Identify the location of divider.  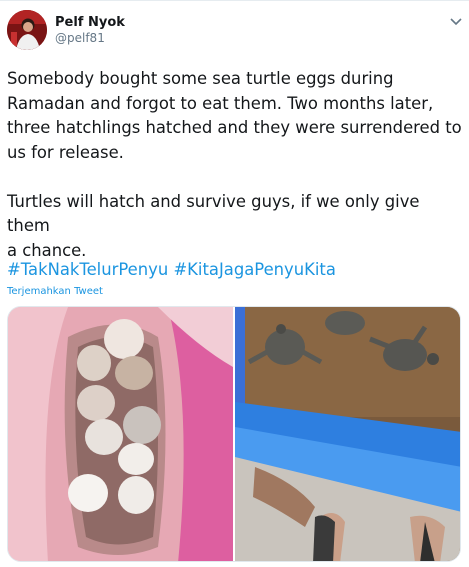
(234, 0).